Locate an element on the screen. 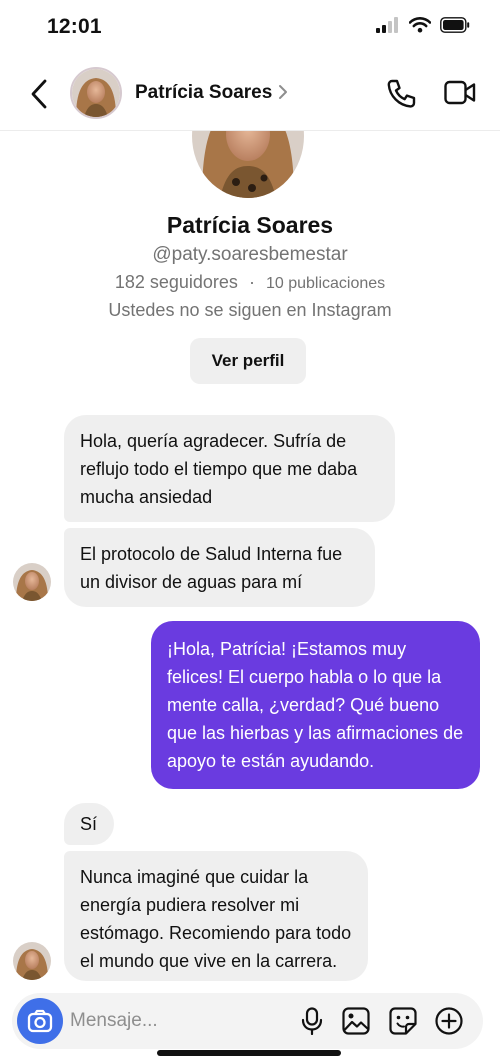 This screenshot has height=1061, width=500. posts-count: 10 publicaciones is located at coordinates (325, 283).